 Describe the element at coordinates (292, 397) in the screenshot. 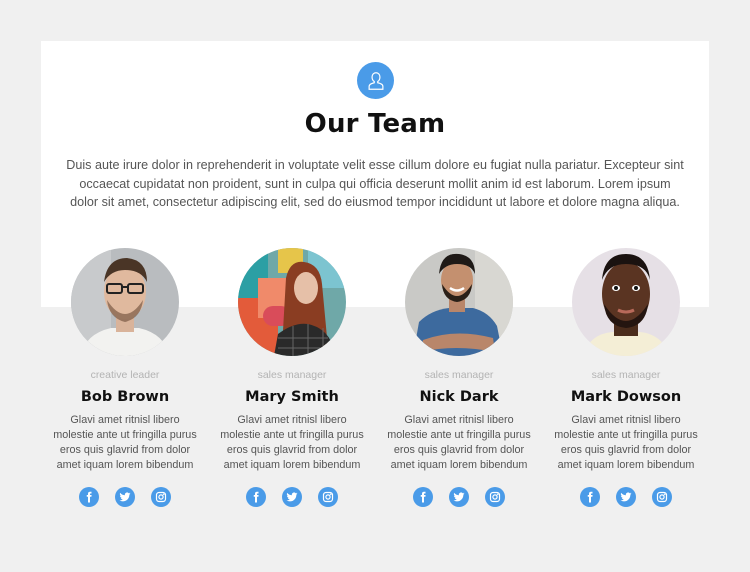

I see `member-name: Mary Smith` at that location.